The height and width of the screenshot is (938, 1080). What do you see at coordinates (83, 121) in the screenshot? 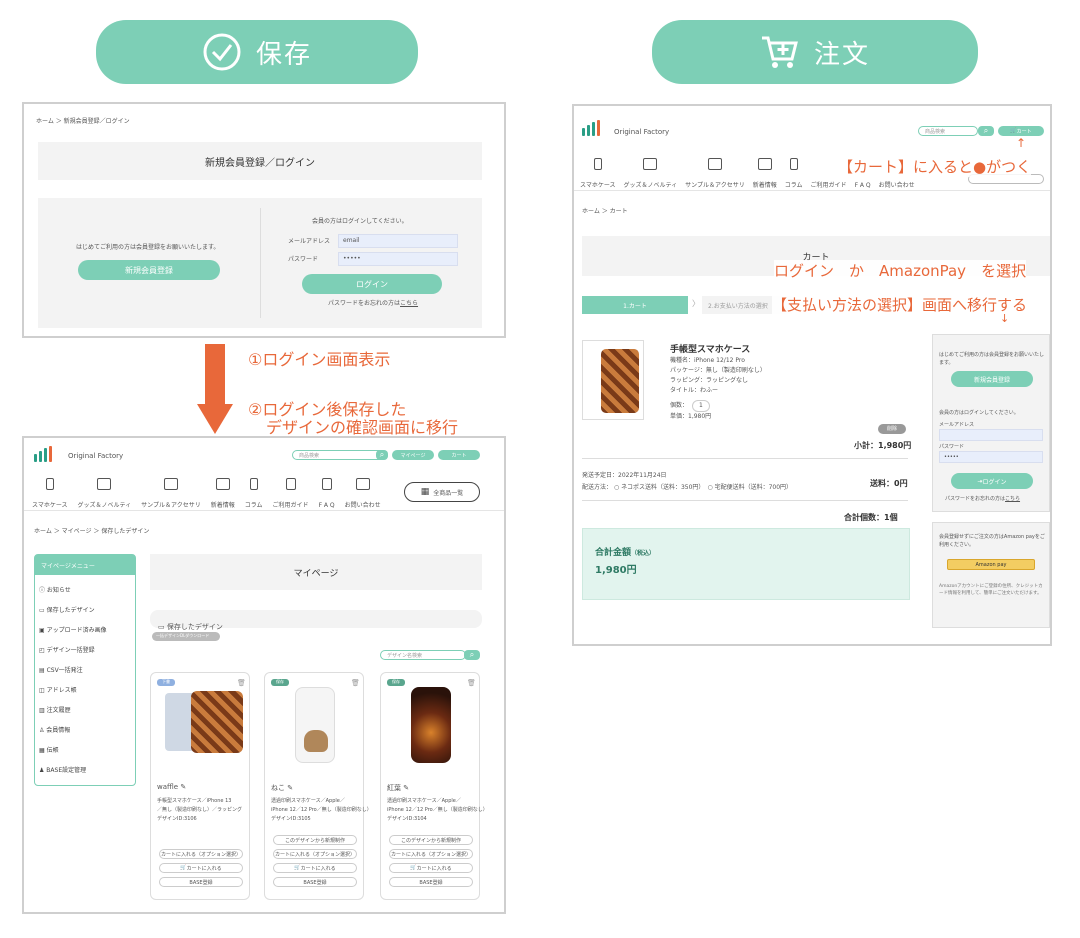
I see `breadcrumb: ホーム ＞ 新規会員登録／ログイン` at bounding box center [83, 121].